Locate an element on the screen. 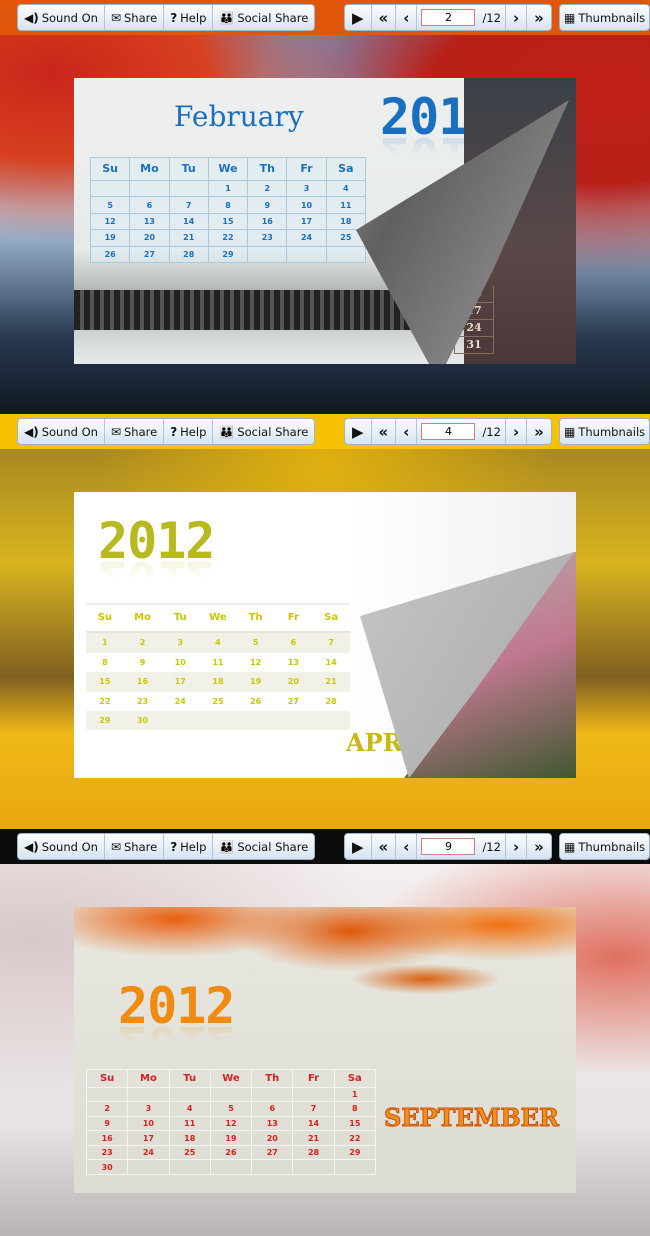  previous-page-icon: ‹ is located at coordinates (406, 17).